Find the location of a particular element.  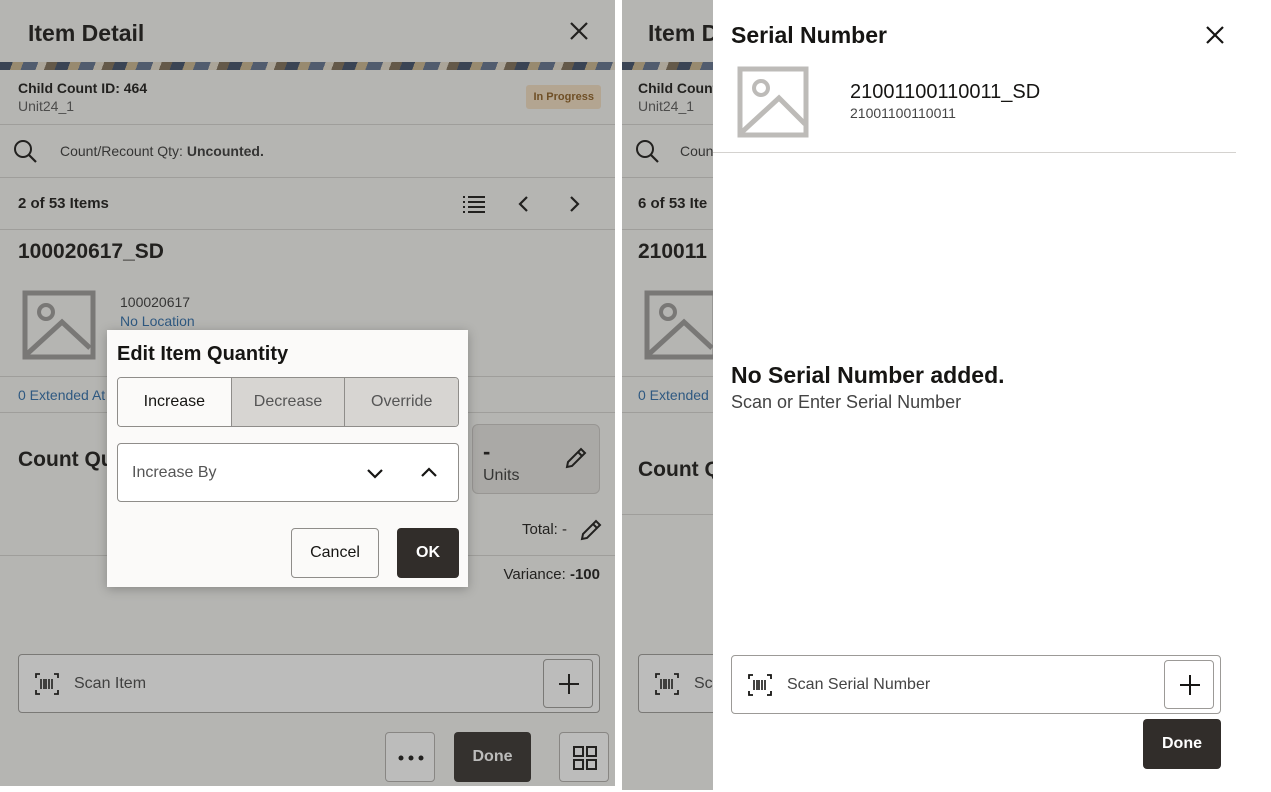

tab-decrease: Decrease is located at coordinates (287, 402).